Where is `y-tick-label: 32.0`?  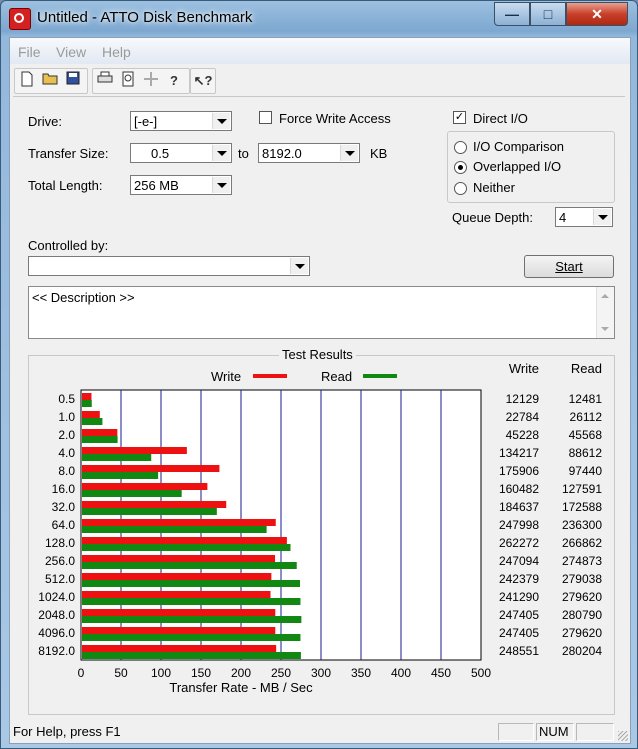
y-tick-label: 32.0 is located at coordinates (64, 507).